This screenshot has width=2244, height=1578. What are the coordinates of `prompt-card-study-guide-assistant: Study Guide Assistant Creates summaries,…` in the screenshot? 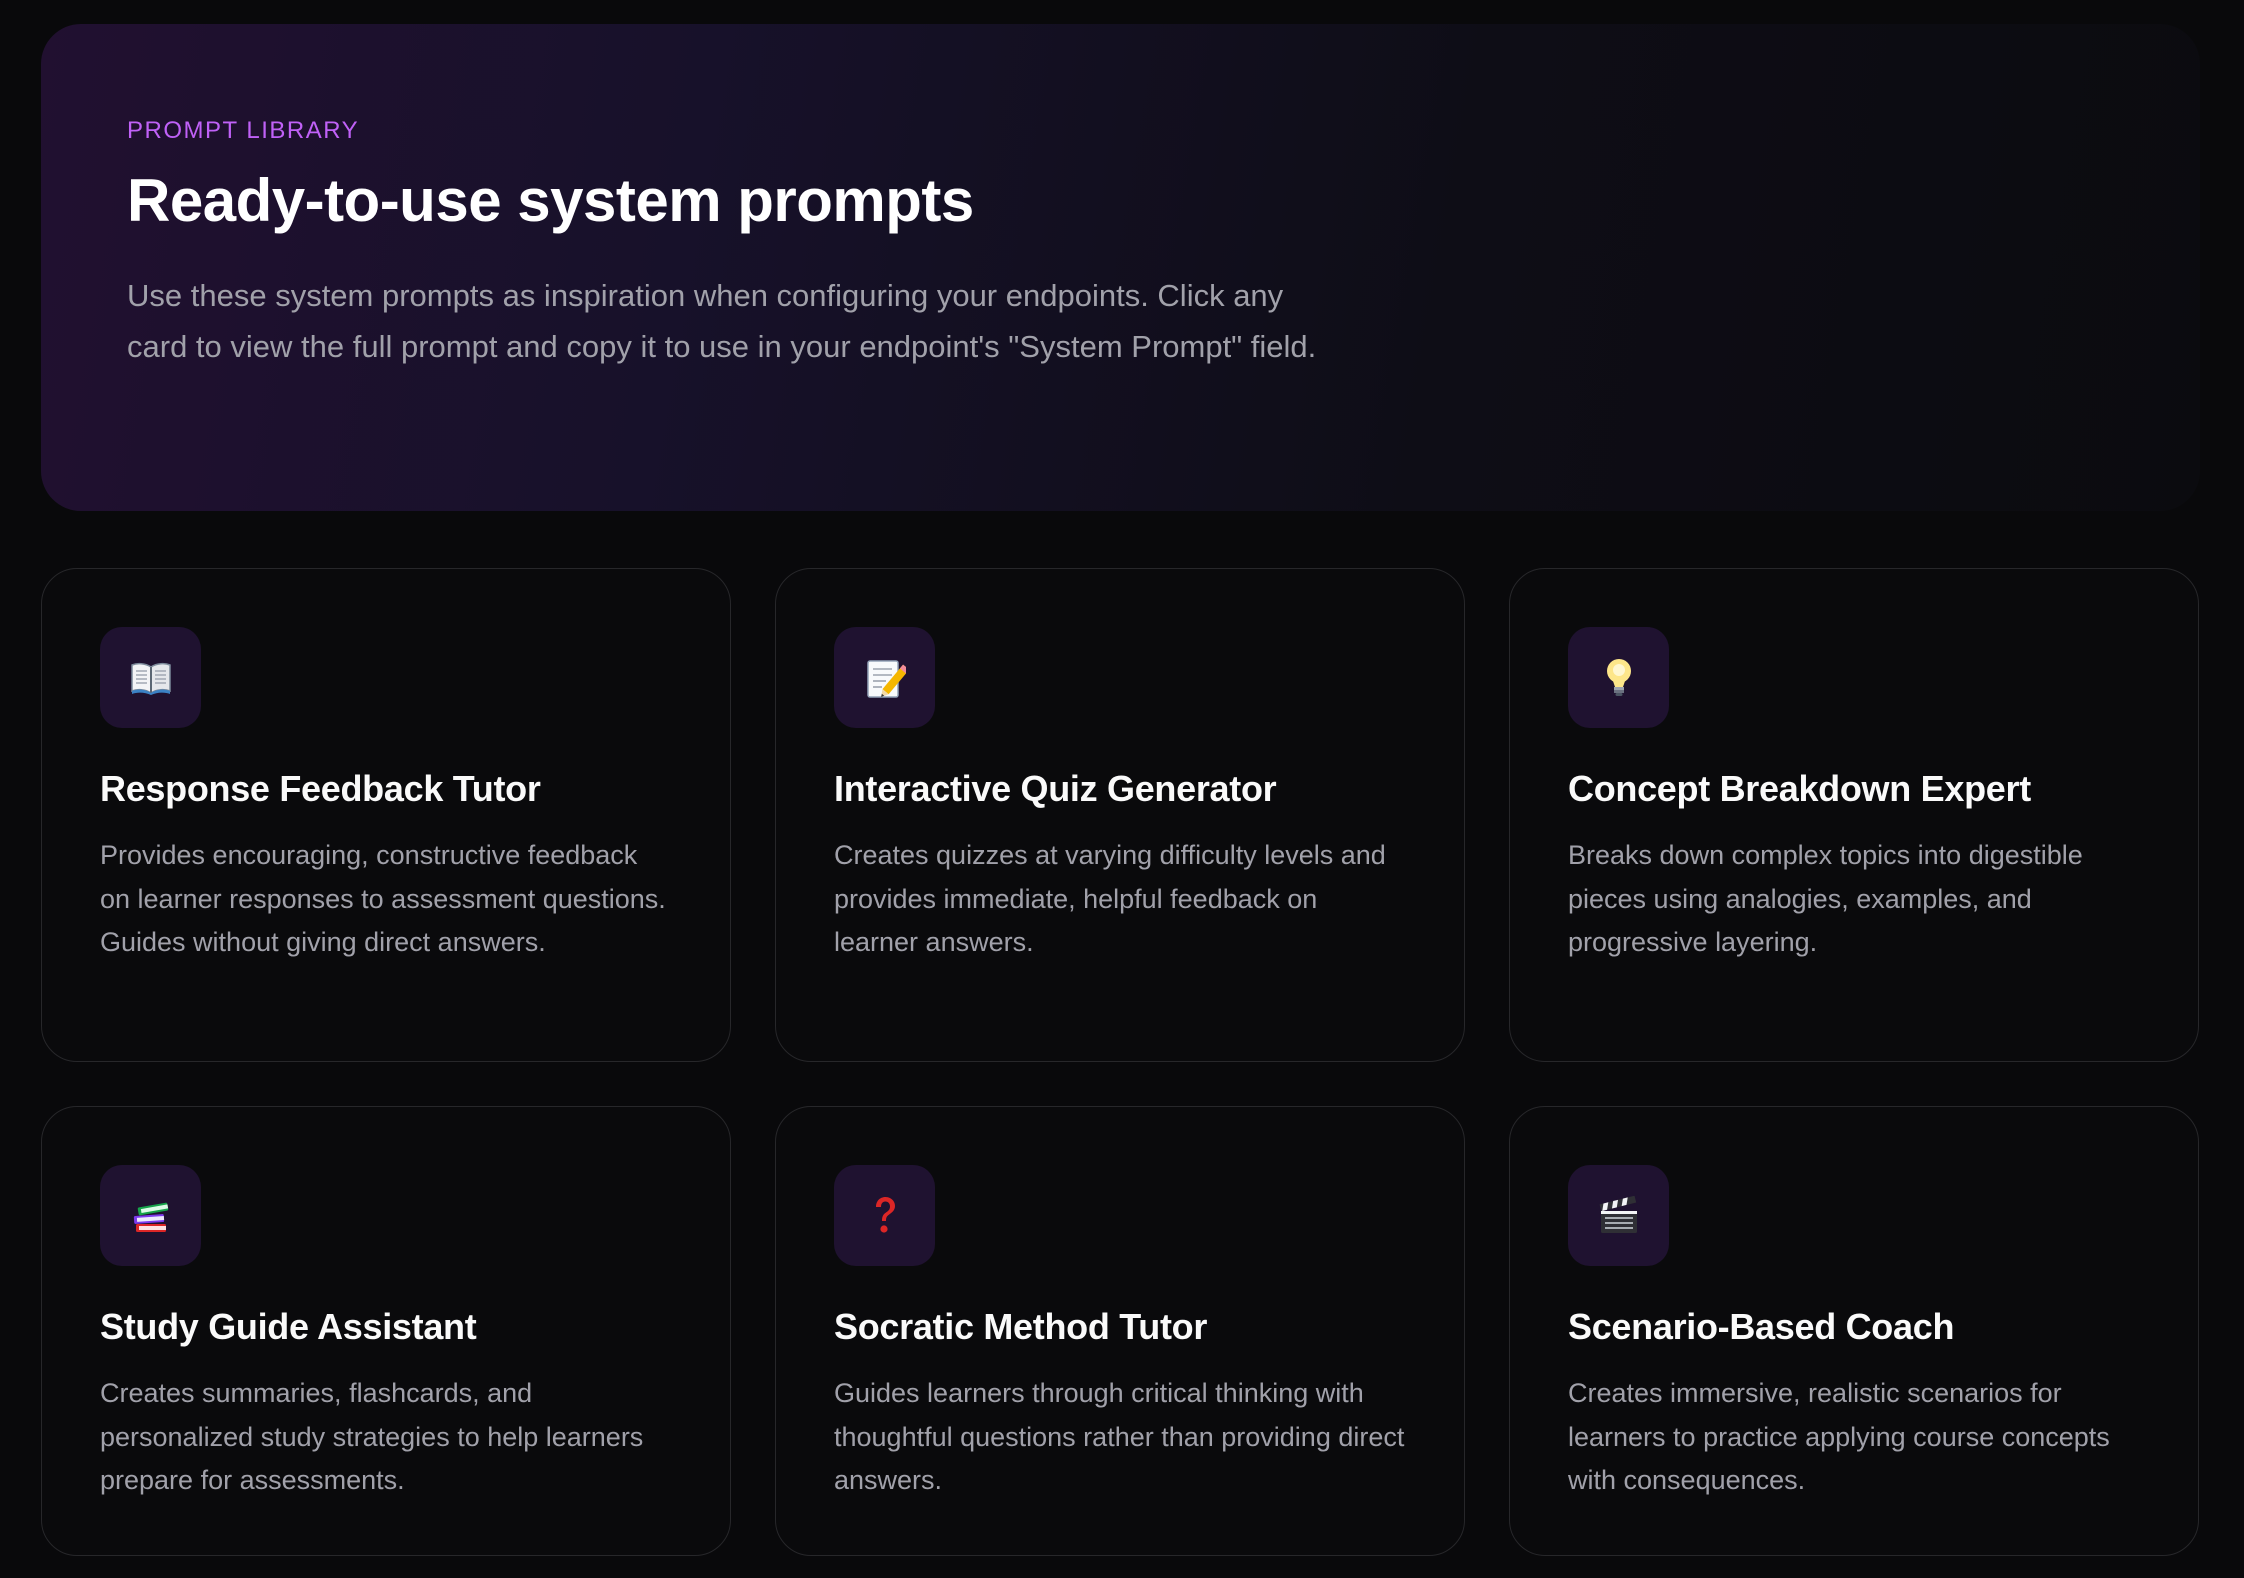 It's located at (386, 1331).